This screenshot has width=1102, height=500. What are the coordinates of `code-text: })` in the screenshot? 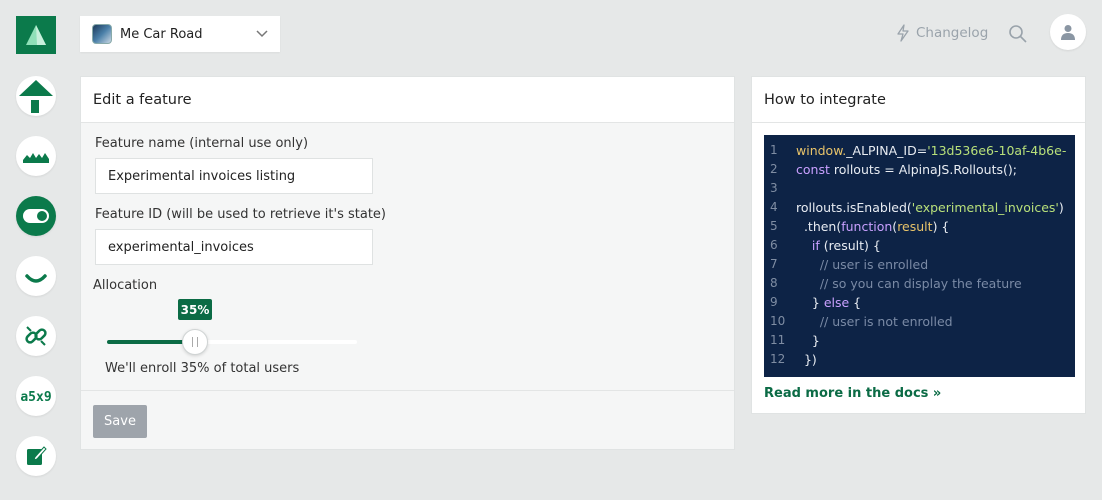 It's located at (806, 359).